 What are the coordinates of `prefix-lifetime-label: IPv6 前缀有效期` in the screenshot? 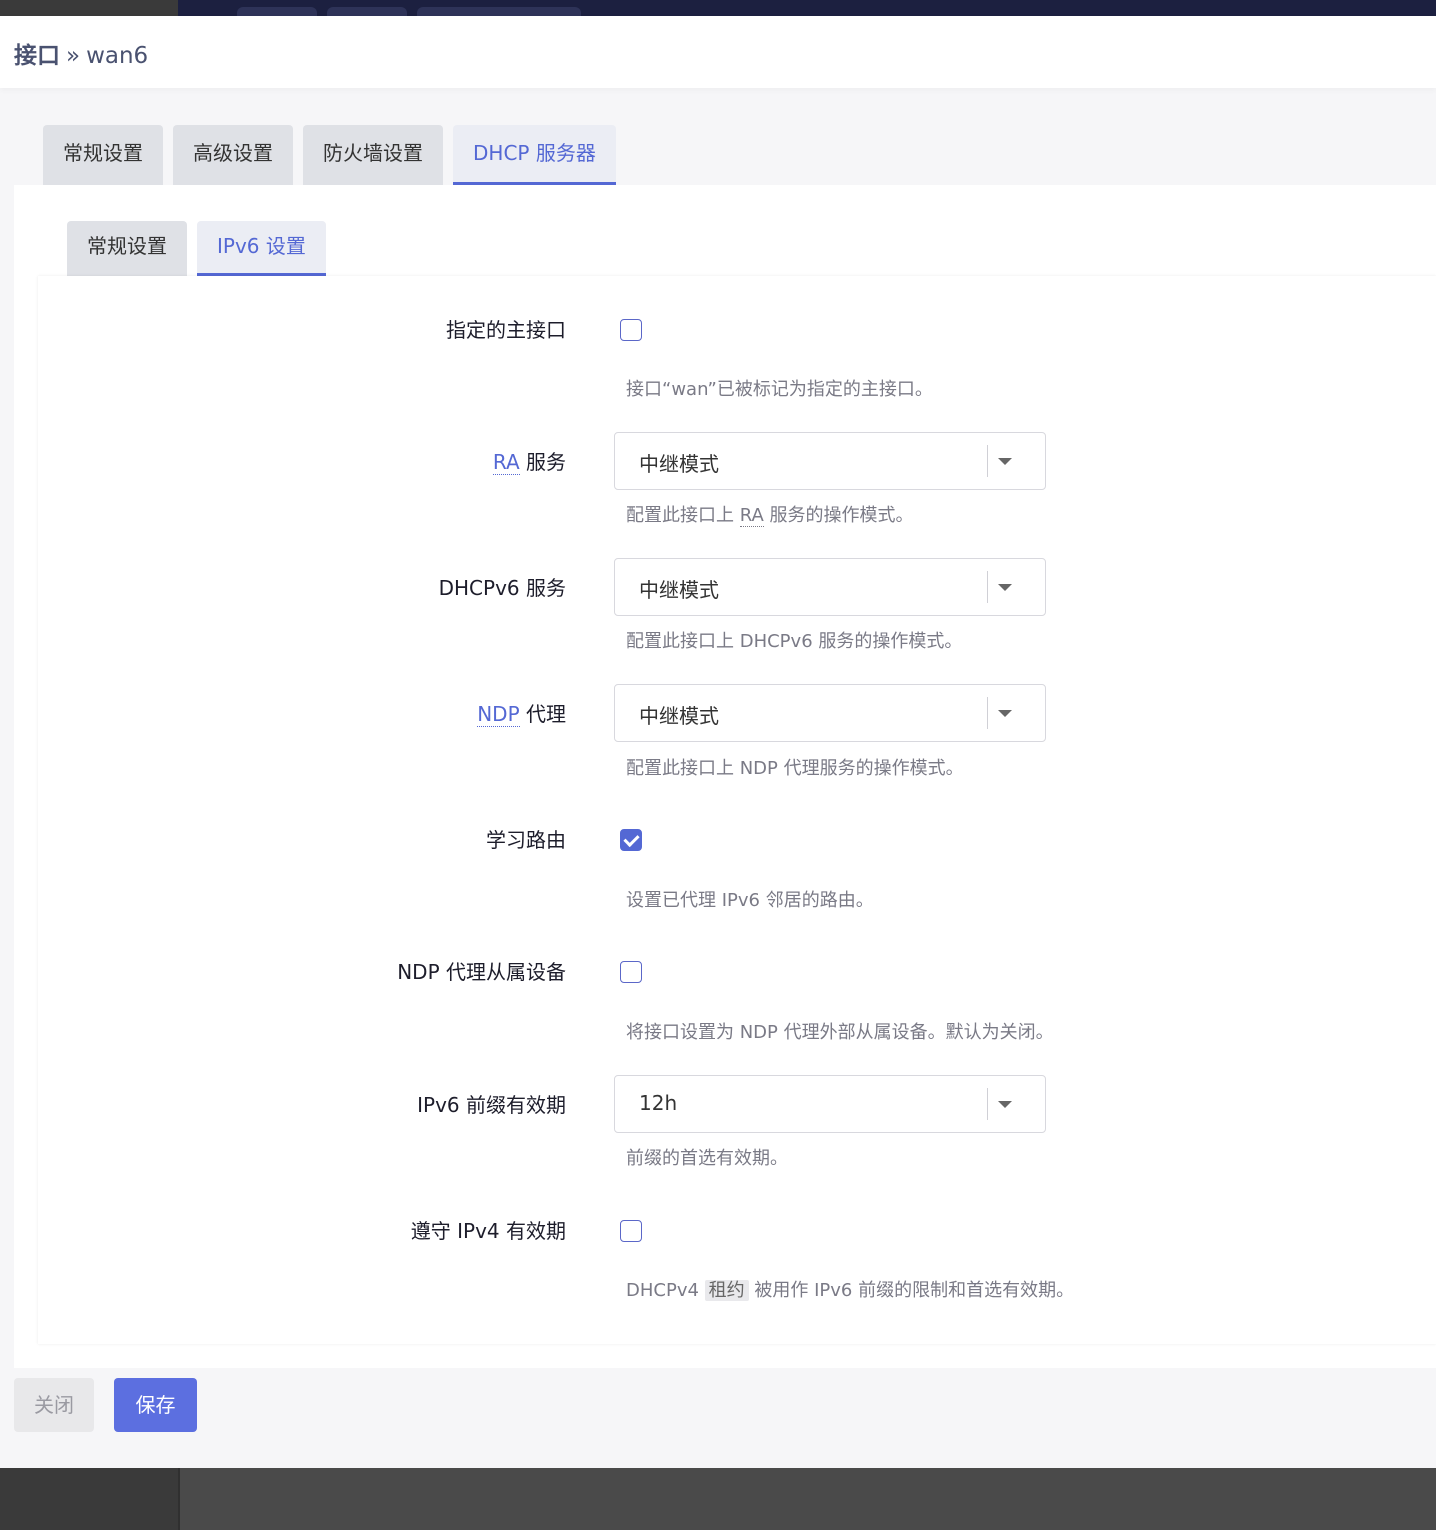 It's located at (491, 1105).